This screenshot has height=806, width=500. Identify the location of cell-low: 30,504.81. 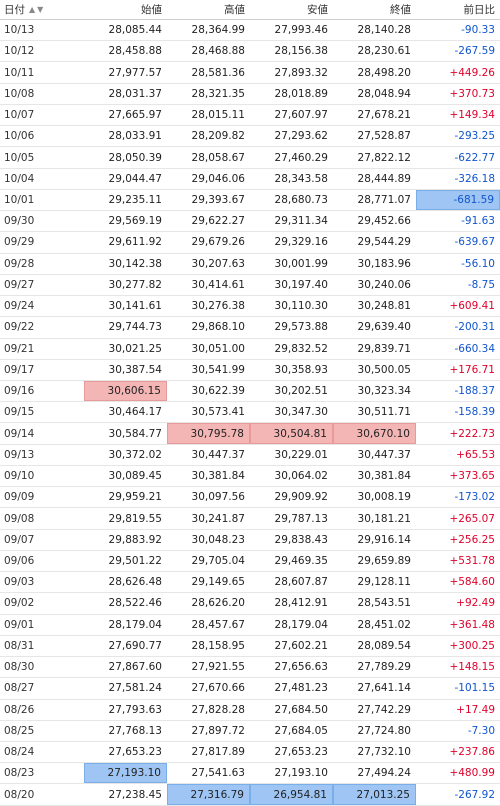
(291, 433).